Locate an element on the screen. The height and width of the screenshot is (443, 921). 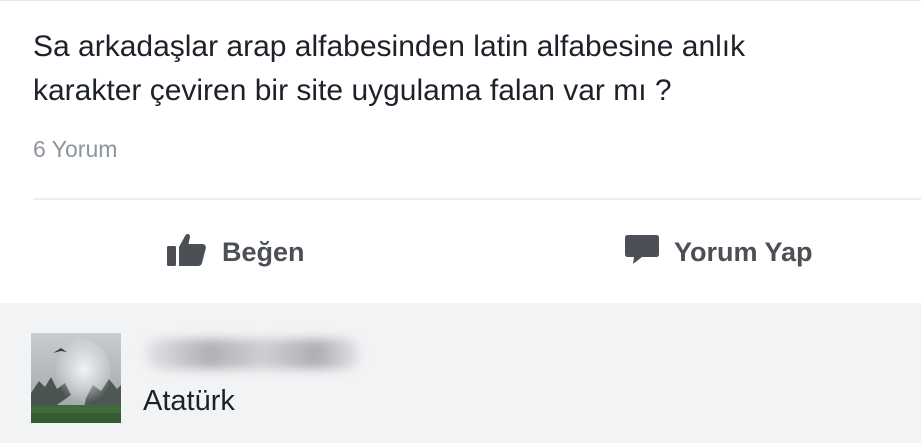
commenter-avatar is located at coordinates (76, 378).